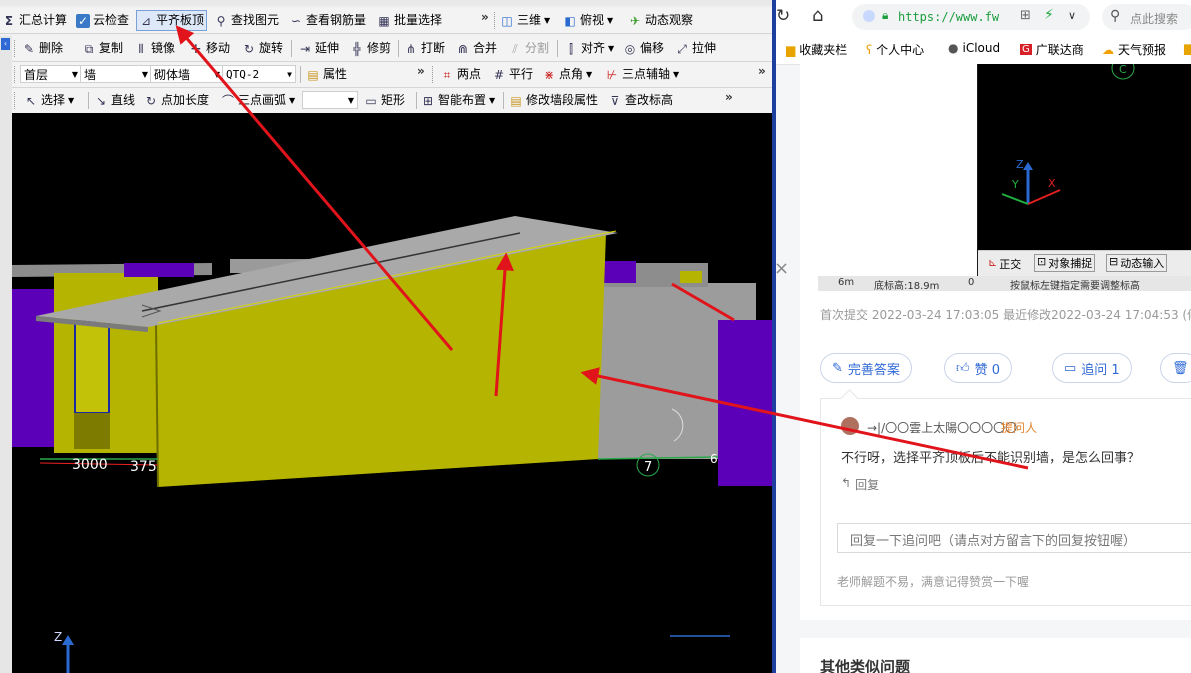  I want to click on comment-user: →|/〇〇雲上太陽〇〇〇〇〇, so click(942, 427).